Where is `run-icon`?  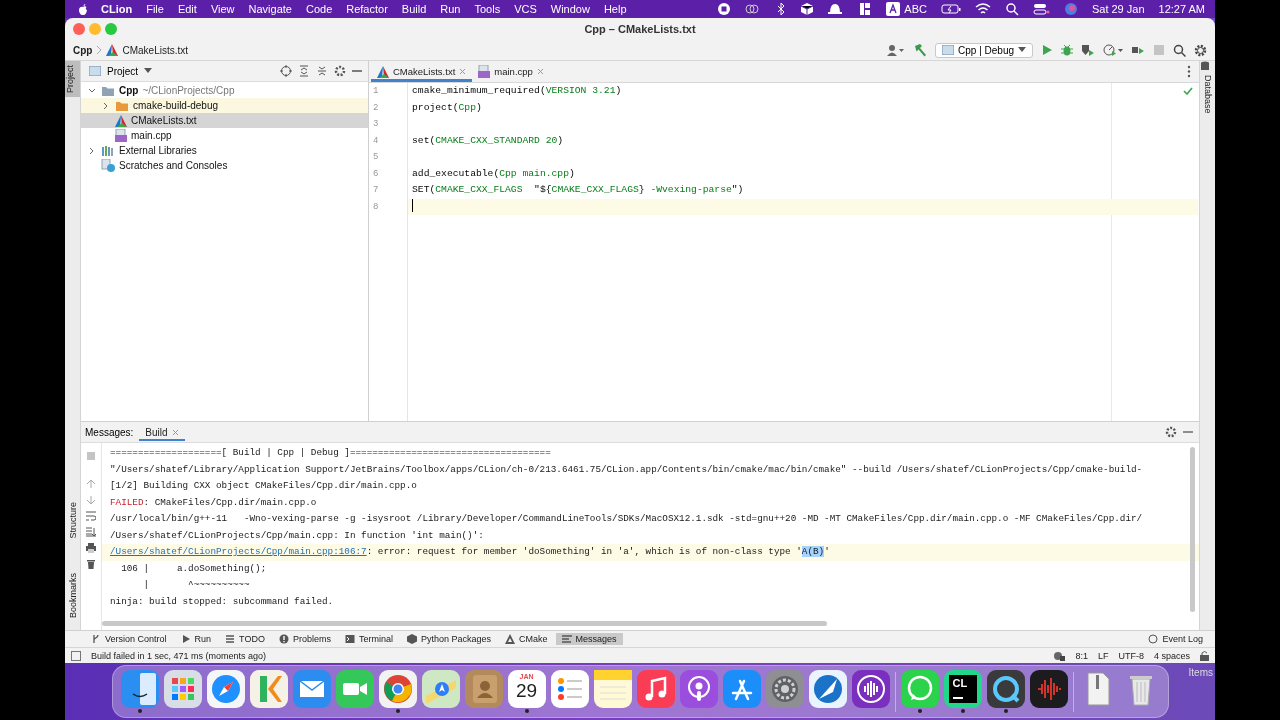
run-icon is located at coordinates (1047, 50).